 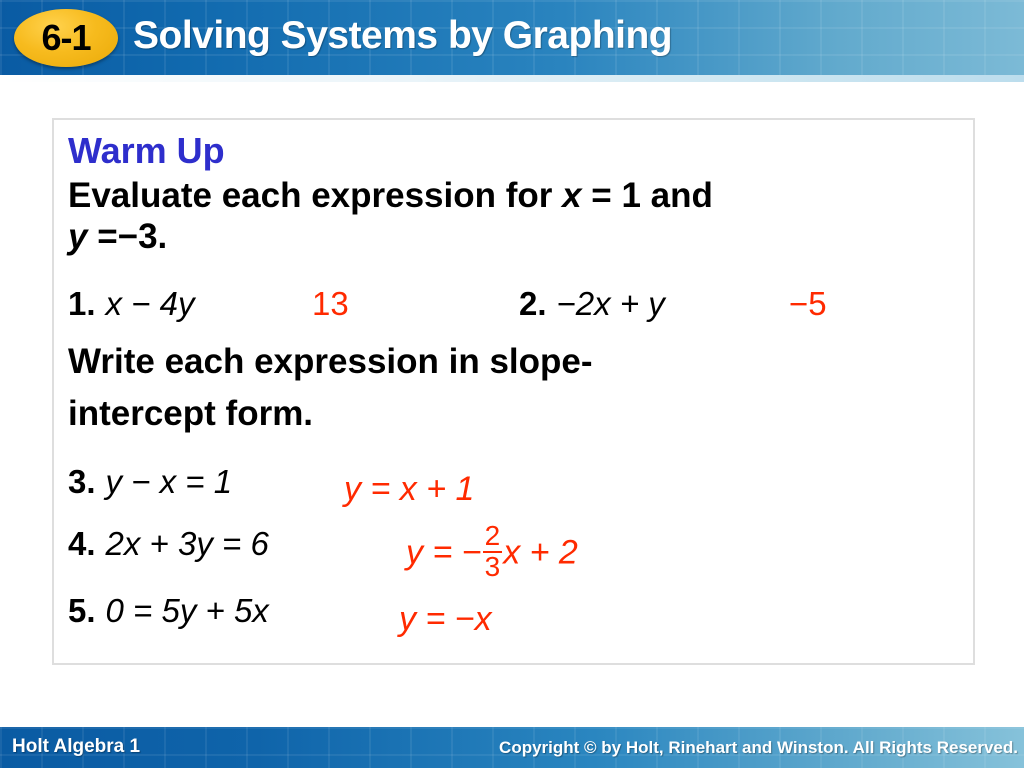 I want to click on fraction-two-thirds: 23, so click(x=492, y=551).